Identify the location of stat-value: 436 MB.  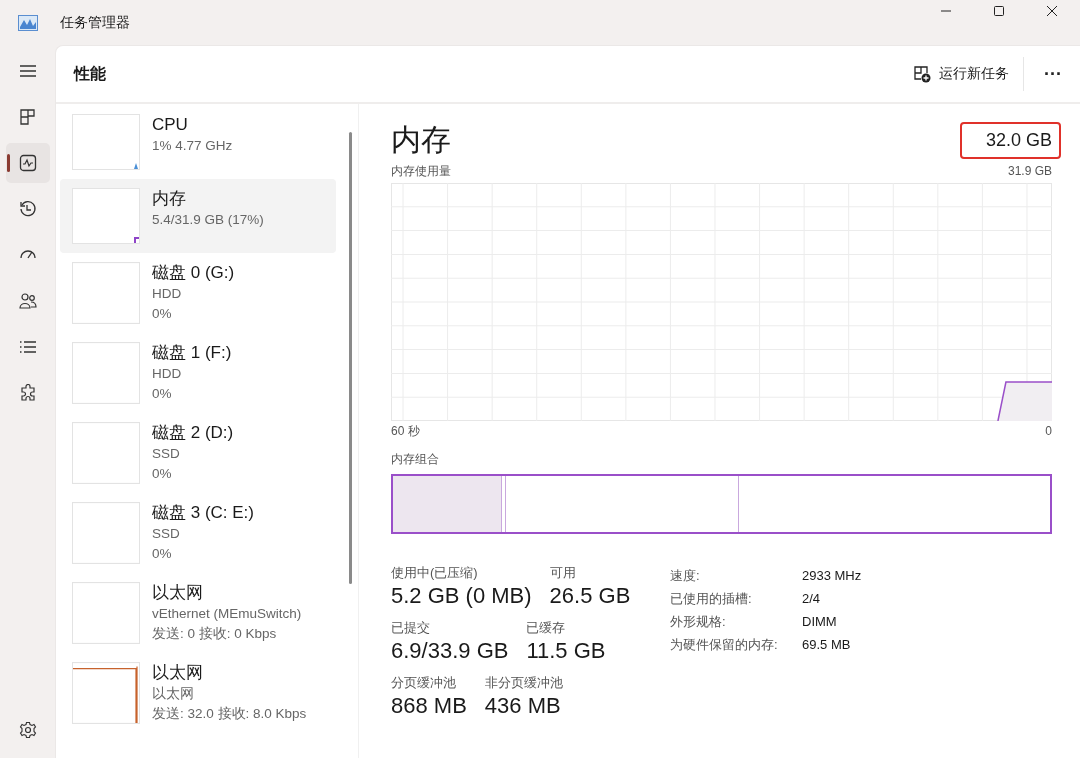
(523, 706).